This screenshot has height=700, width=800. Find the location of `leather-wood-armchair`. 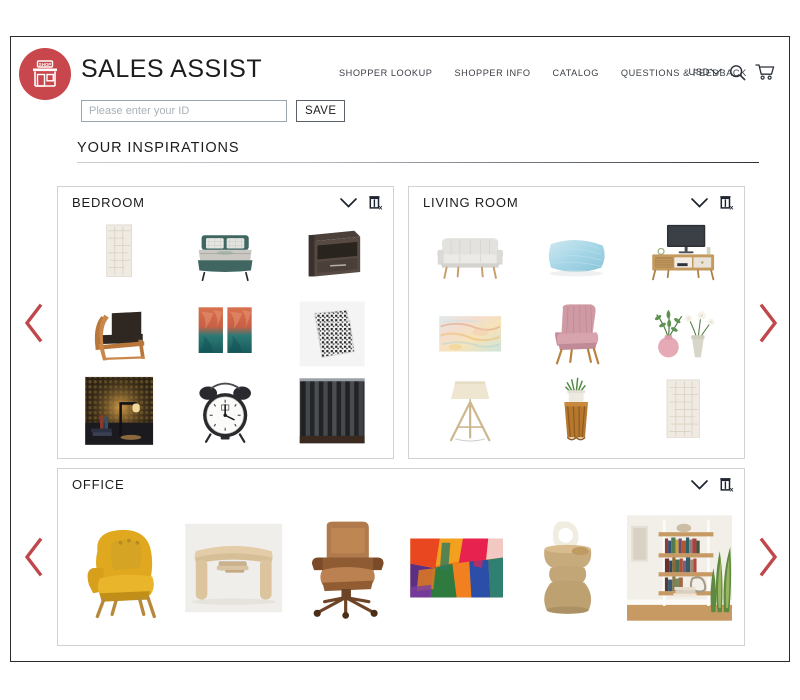

leather-wood-armchair is located at coordinates (119, 333).